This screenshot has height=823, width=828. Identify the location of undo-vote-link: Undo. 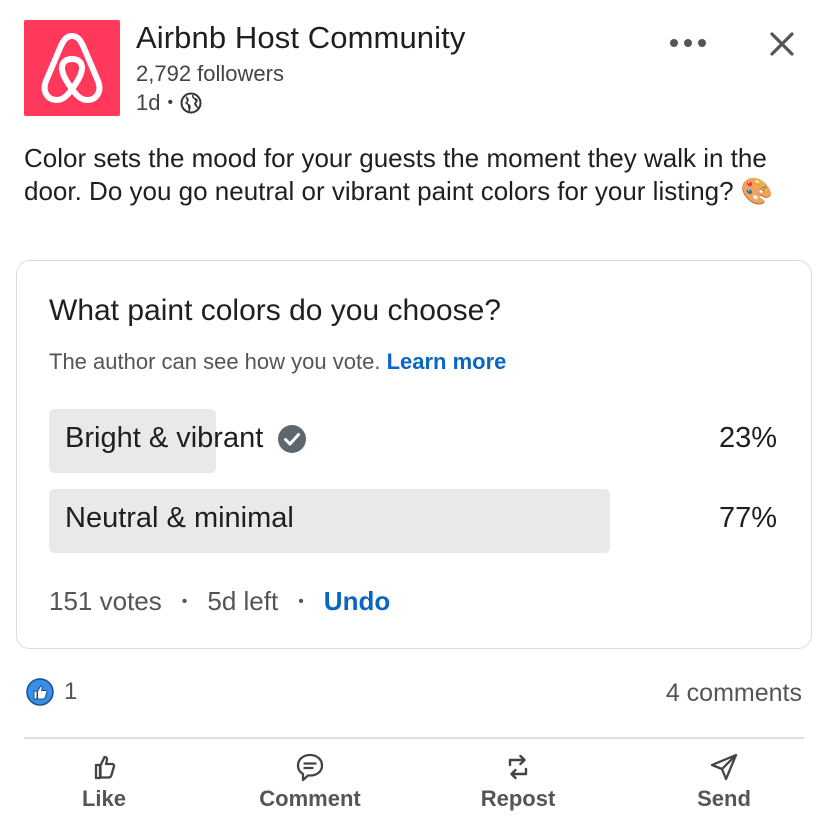
(357, 601).